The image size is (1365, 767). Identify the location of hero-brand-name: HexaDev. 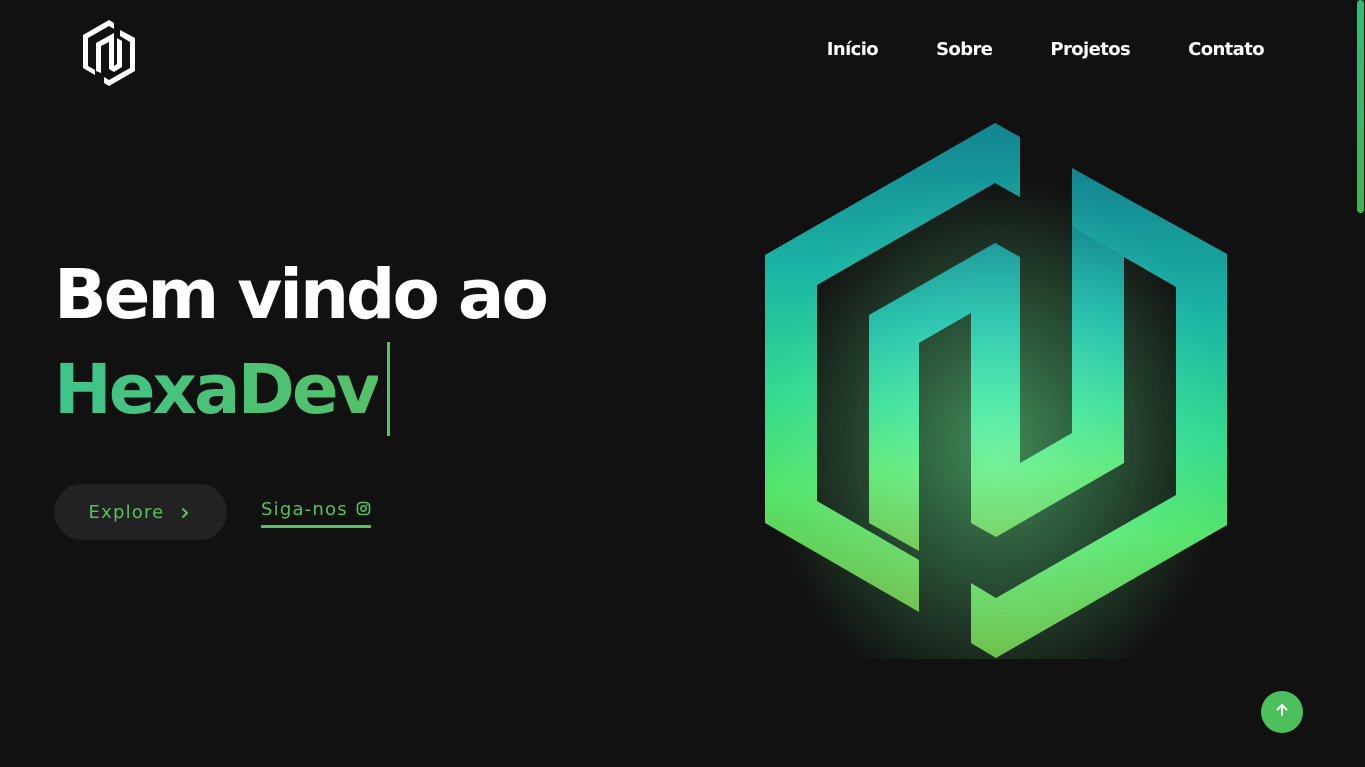
(217, 390).